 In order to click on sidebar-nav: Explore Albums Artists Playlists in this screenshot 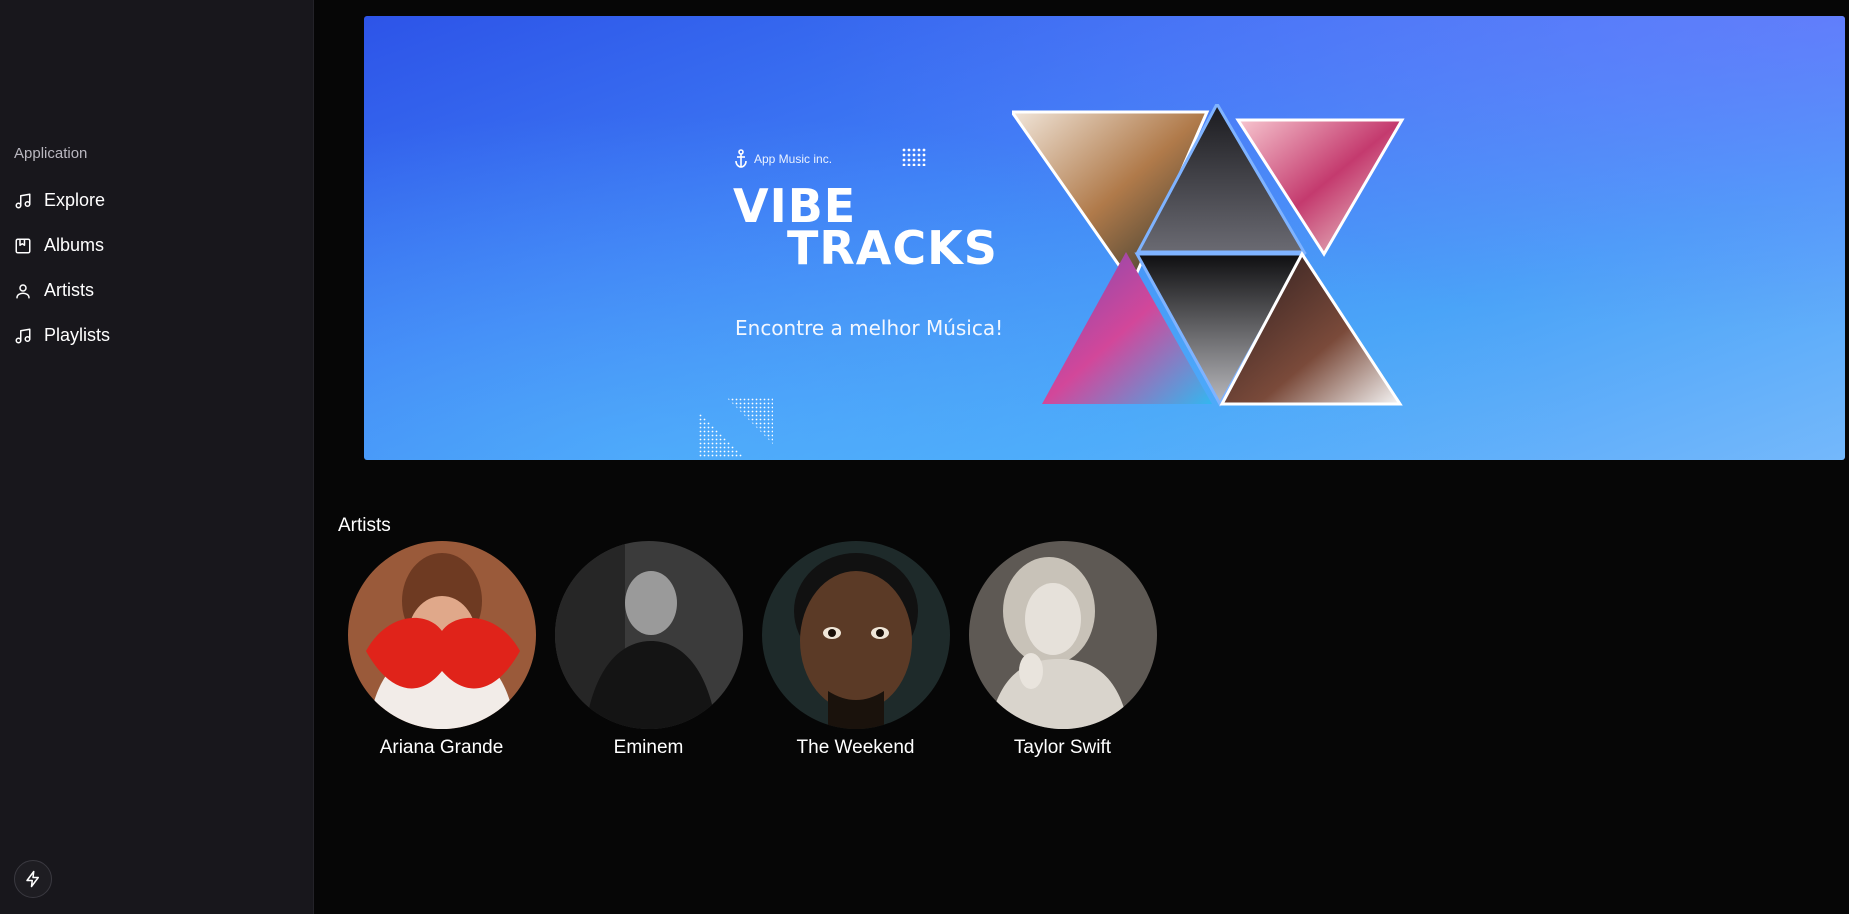, I will do `click(154, 268)`.